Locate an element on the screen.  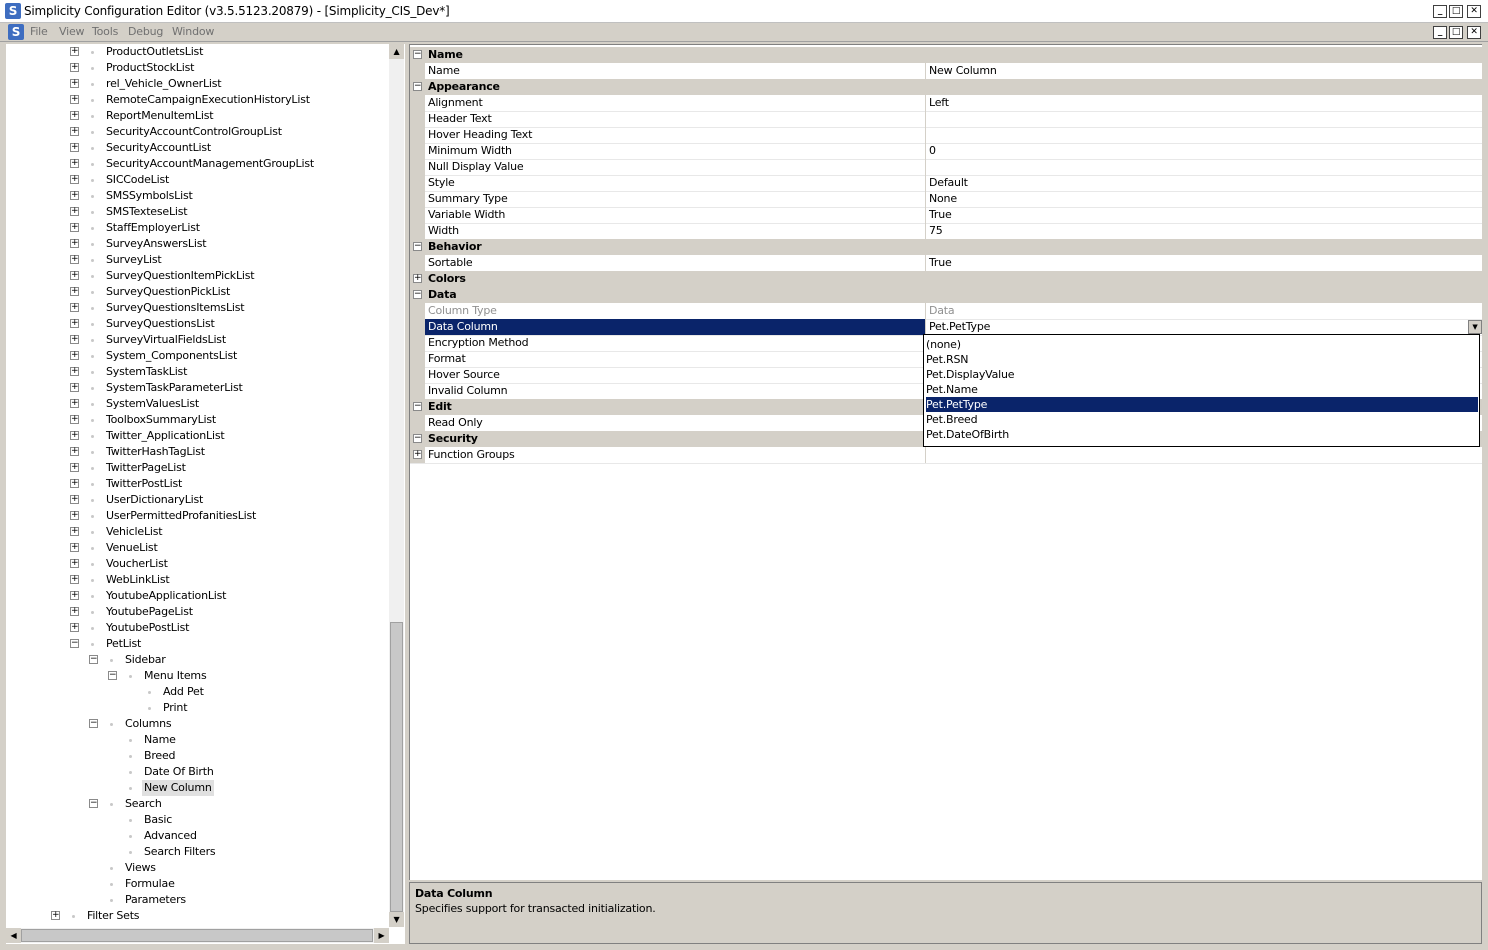
property-hover-heading-text: Hover Heading Text is located at coordinates (946, 135).